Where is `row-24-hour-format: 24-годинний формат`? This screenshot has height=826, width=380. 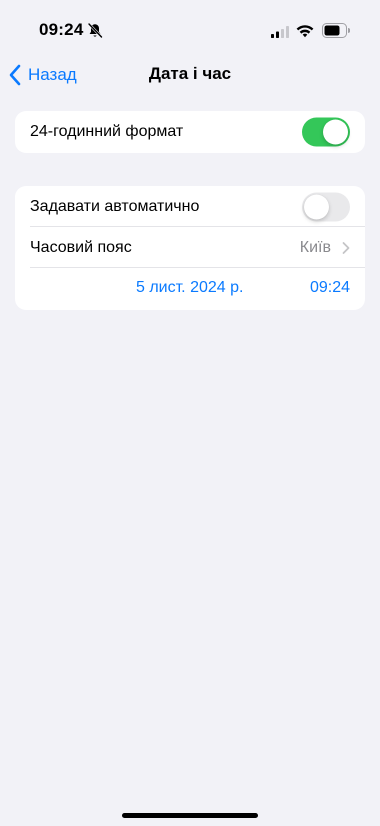
row-24-hour-format: 24-годинний формат is located at coordinates (190, 132).